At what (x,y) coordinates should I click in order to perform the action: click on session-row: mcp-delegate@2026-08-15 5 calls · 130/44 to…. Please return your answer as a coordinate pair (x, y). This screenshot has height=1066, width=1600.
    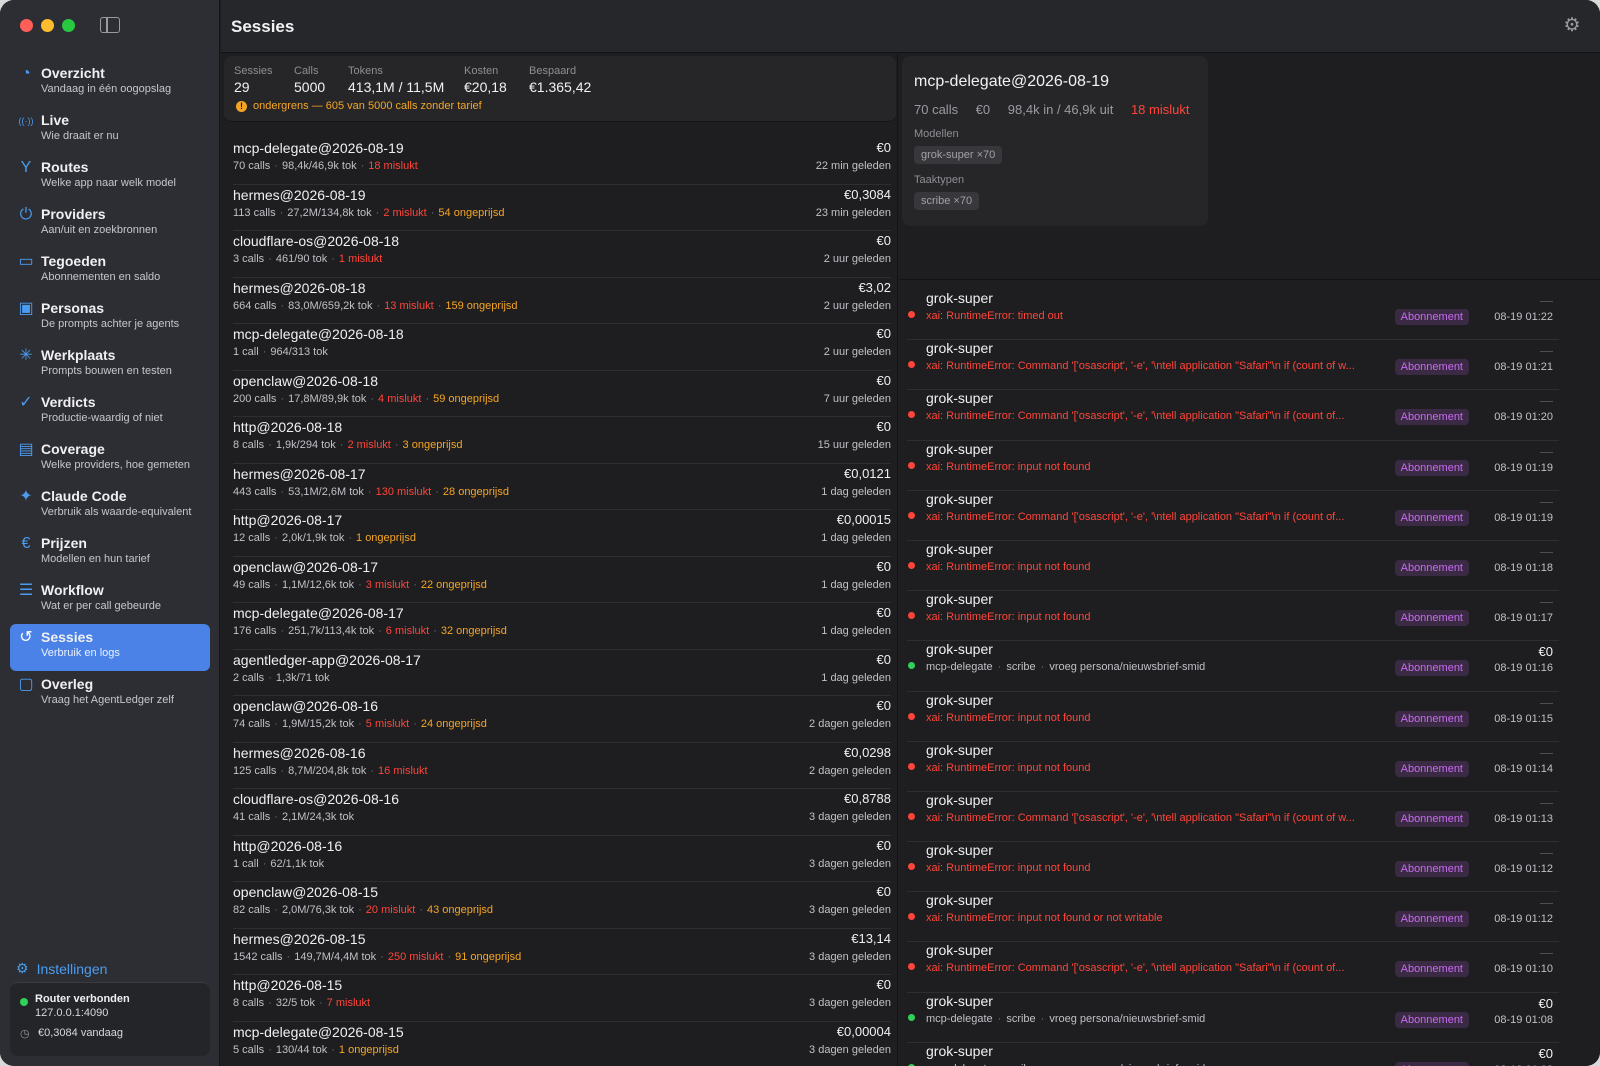
    Looking at the image, I should click on (562, 1044).